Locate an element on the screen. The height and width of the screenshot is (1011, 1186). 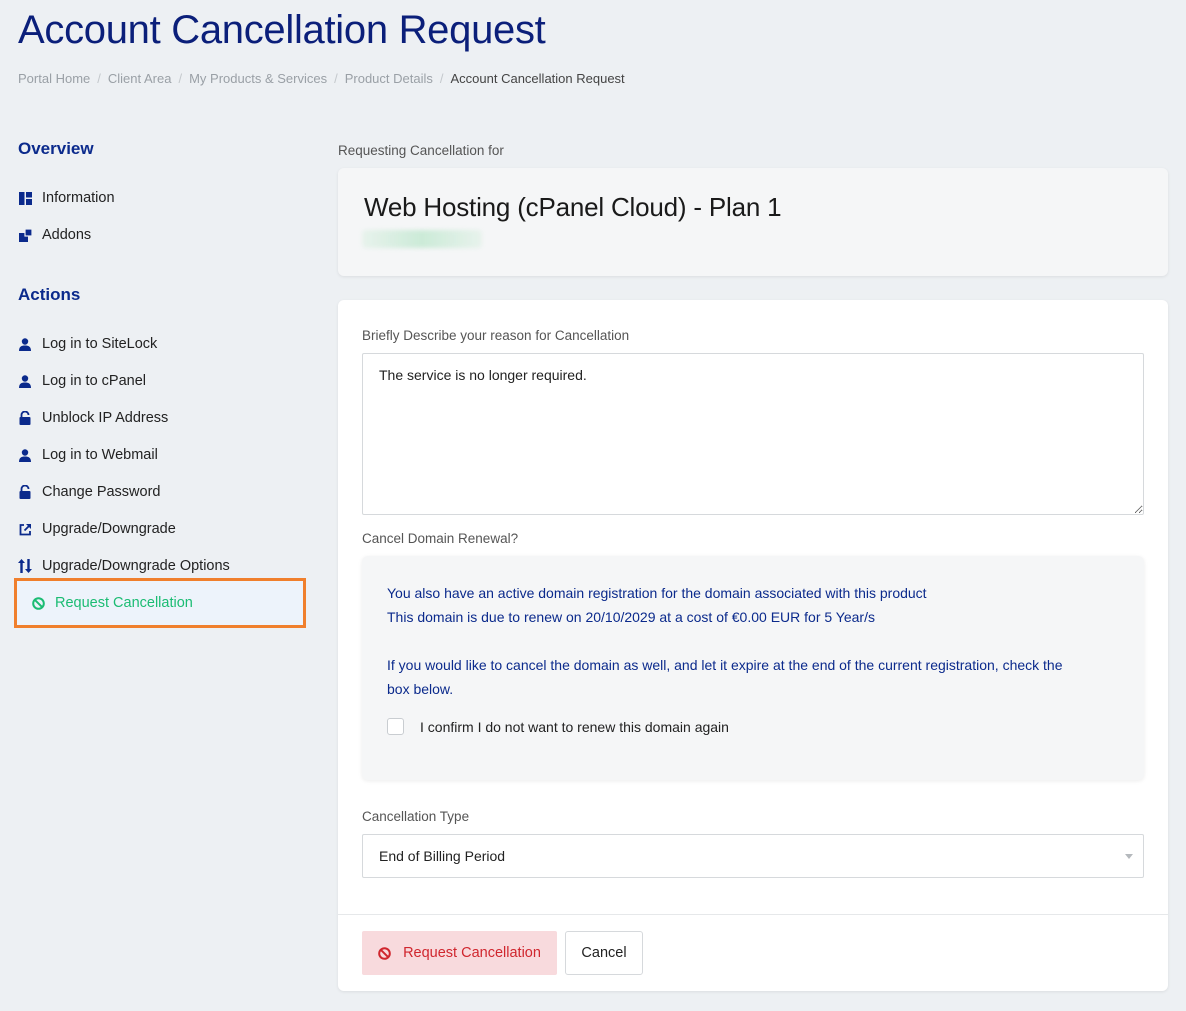
sidebar-item-information: Information is located at coordinates (66, 198).